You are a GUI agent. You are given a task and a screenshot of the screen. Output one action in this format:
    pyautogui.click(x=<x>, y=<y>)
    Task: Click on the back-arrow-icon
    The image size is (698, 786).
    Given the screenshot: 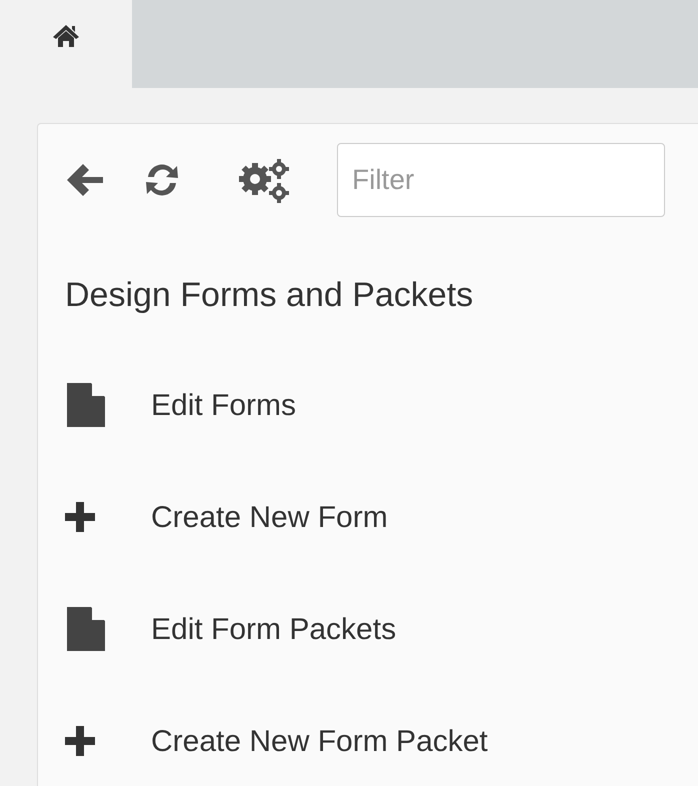 What is the action you would take?
    pyautogui.click(x=85, y=180)
    